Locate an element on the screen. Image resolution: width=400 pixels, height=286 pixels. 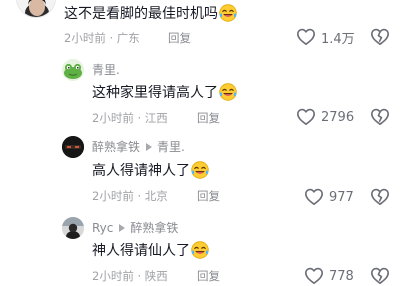
comment-location: 北京 is located at coordinates (156, 196).